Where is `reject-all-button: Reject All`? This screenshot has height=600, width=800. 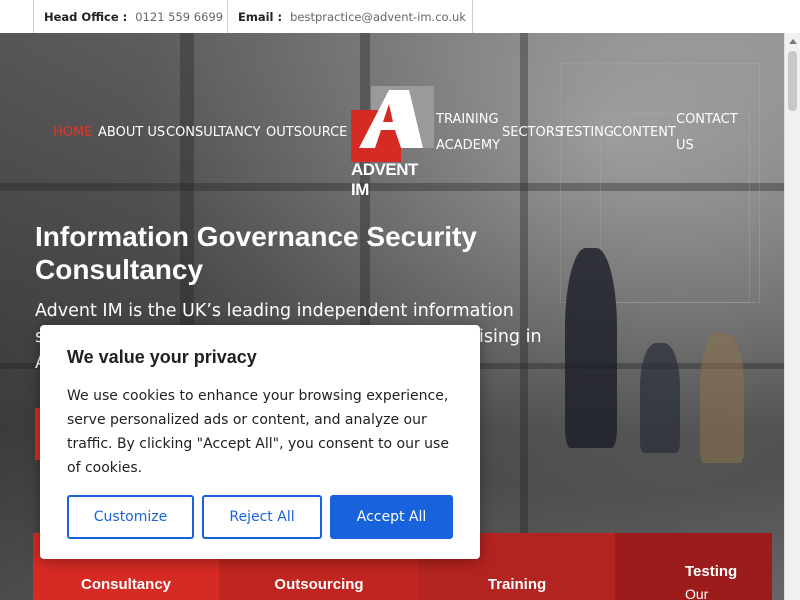
reject-all-button: Reject All is located at coordinates (262, 517).